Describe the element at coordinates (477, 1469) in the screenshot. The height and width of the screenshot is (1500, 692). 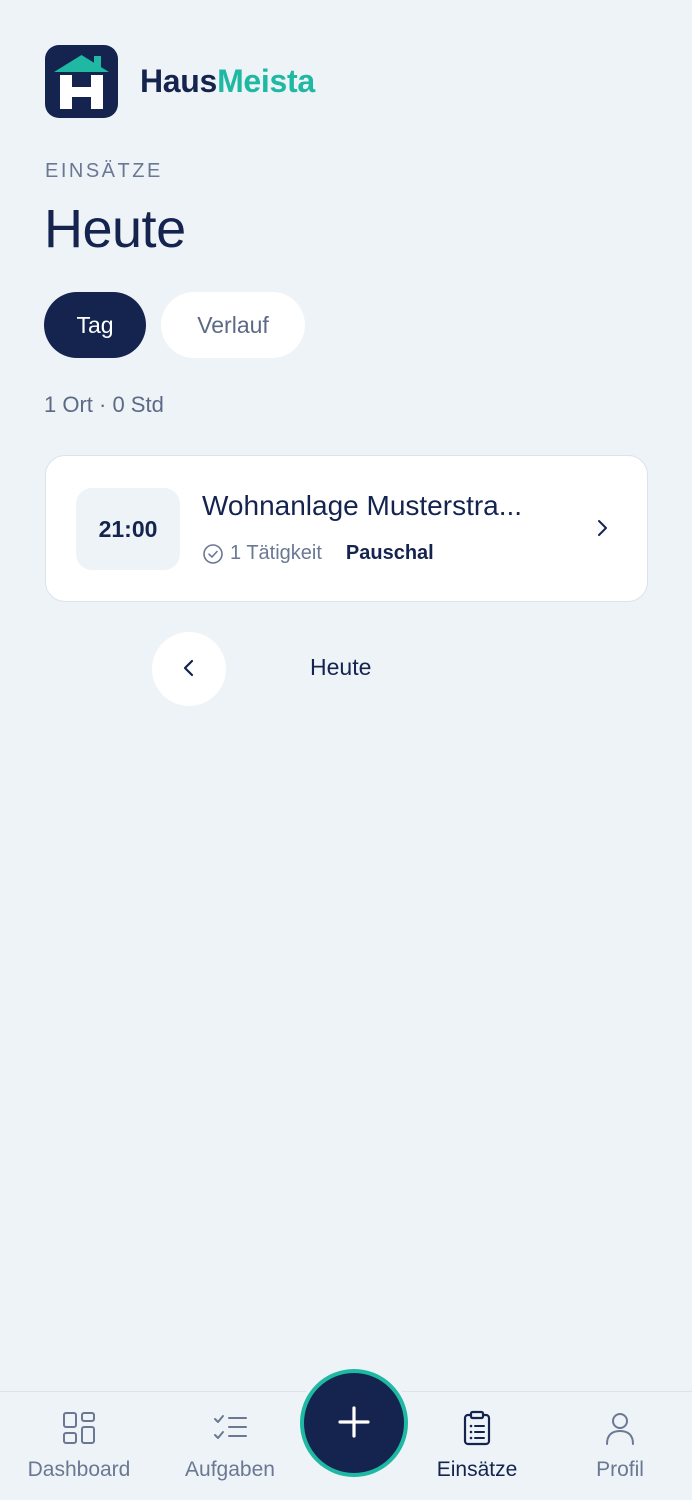
I see `nav-label-einsaetze: Einsätze` at that location.